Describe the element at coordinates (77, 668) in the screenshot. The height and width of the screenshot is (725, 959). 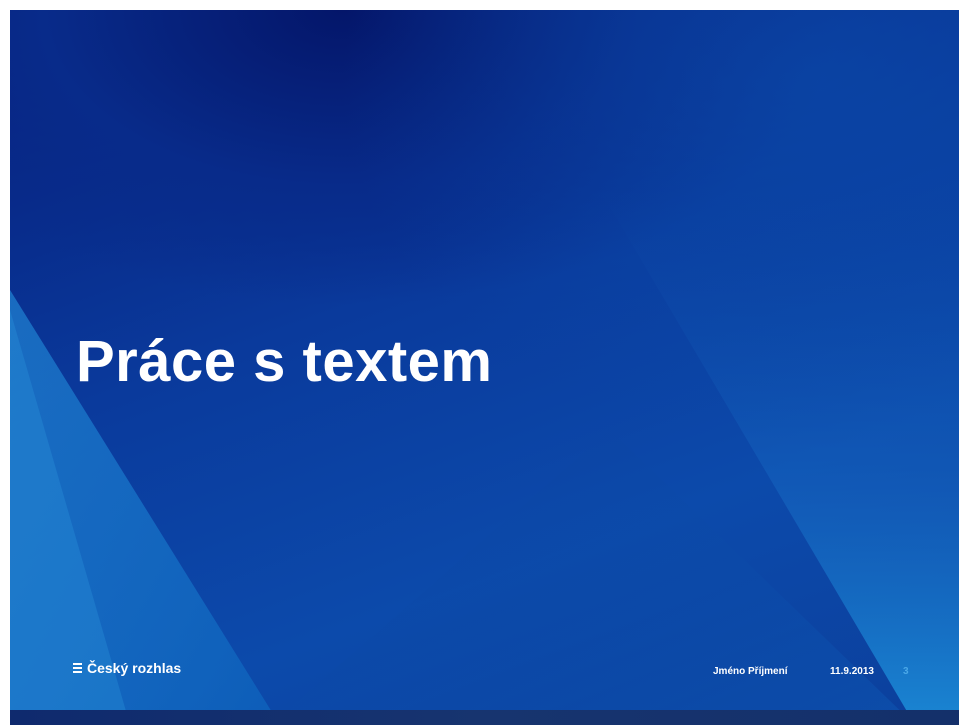
I see `cesky-rozhlas-logo-icon` at that location.